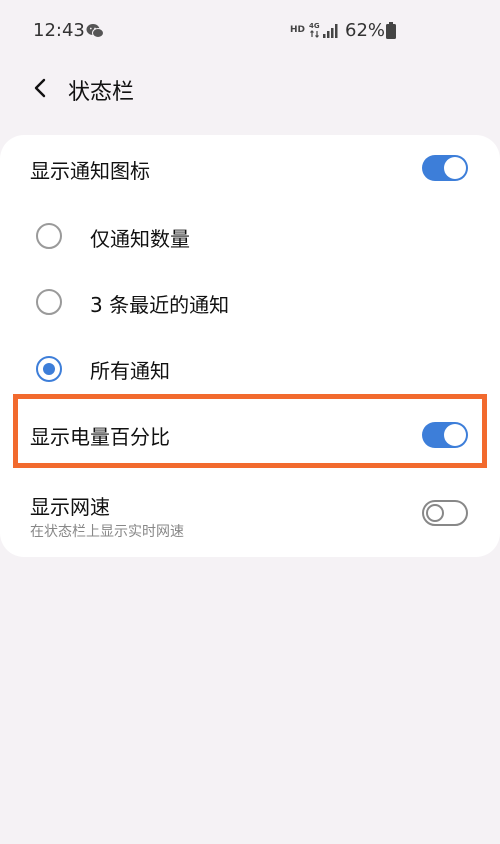  I want to click on radio-option-all: 所有通知, so click(250, 368).